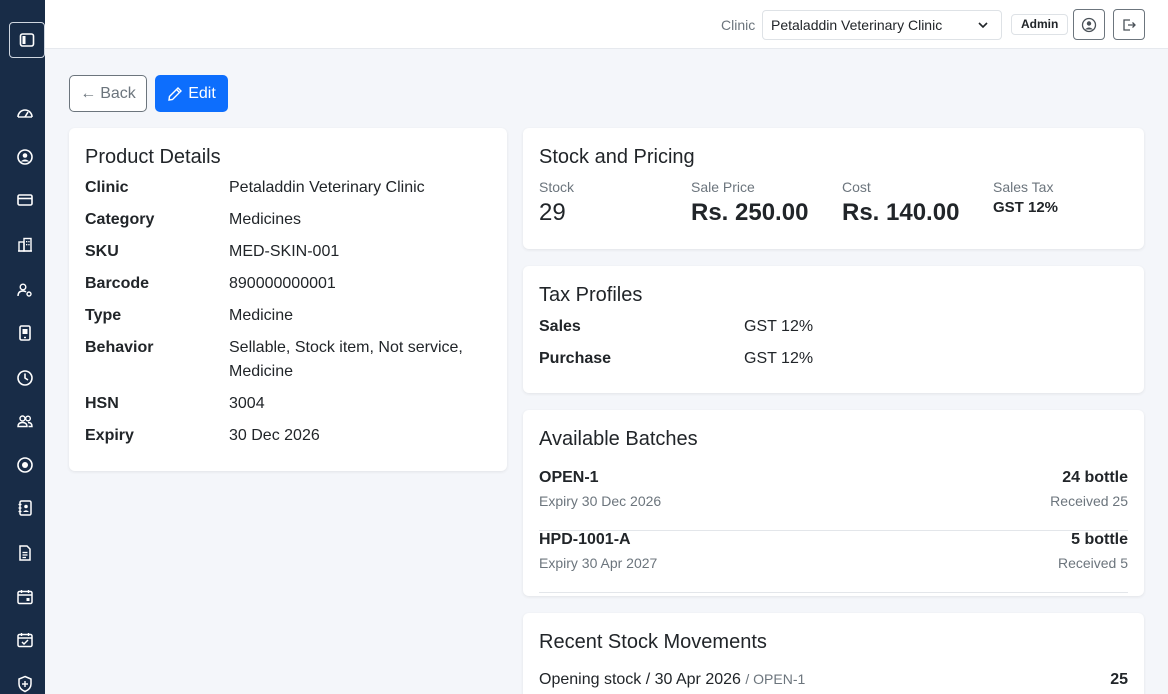  I want to click on detail-value-hsn: 3004, so click(247, 403).